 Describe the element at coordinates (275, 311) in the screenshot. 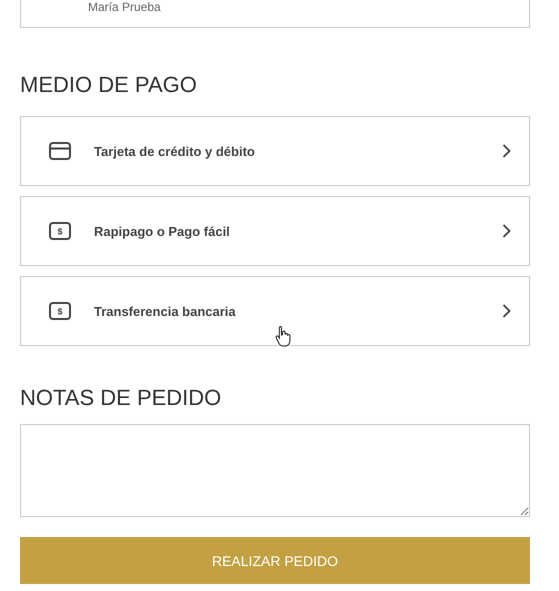

I see `payment-option: $ Transferencia bancaria` at that location.